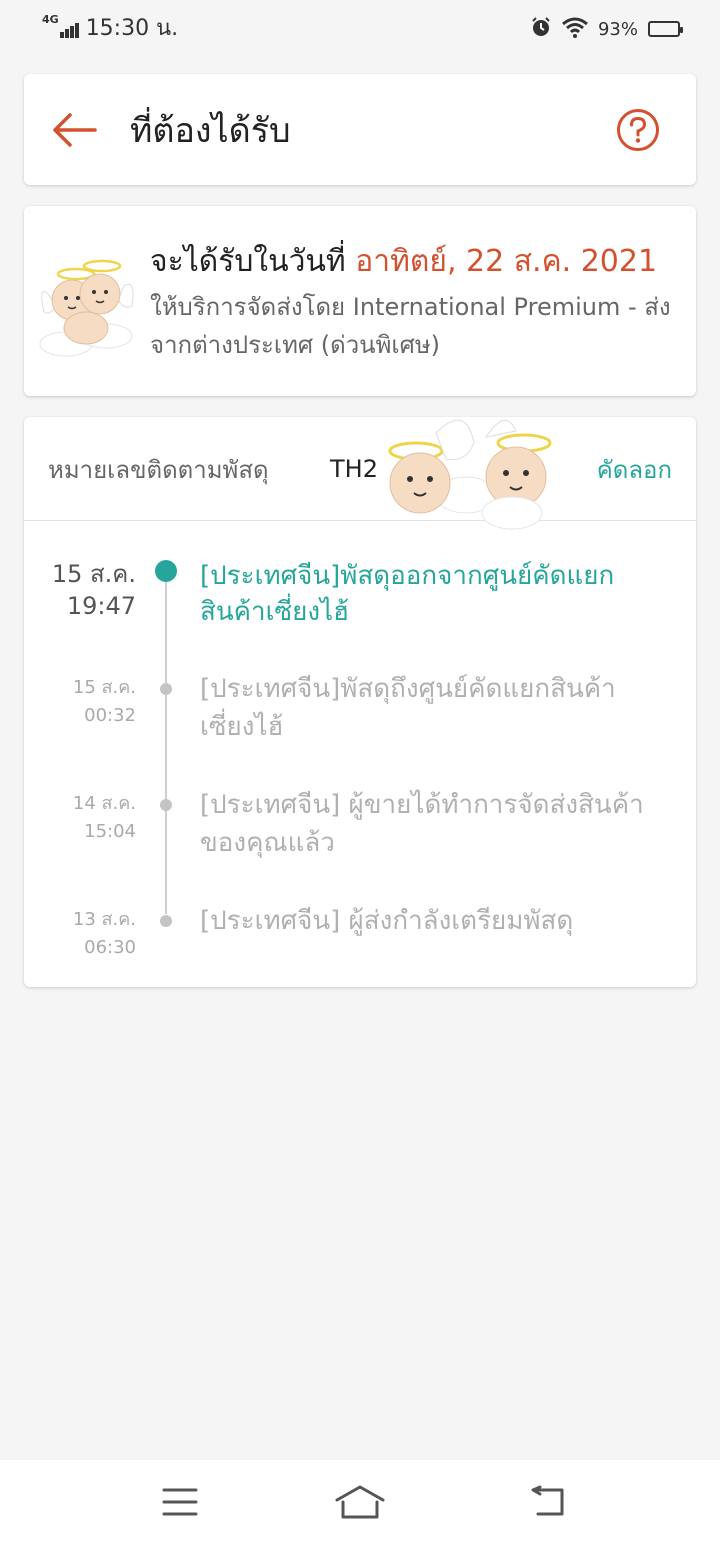 Image resolution: width=720 pixels, height=1544 pixels. Describe the element at coordinates (158, 470) in the screenshot. I see `tracking-number-label: หมายเลขติดตามพัสดุ` at that location.